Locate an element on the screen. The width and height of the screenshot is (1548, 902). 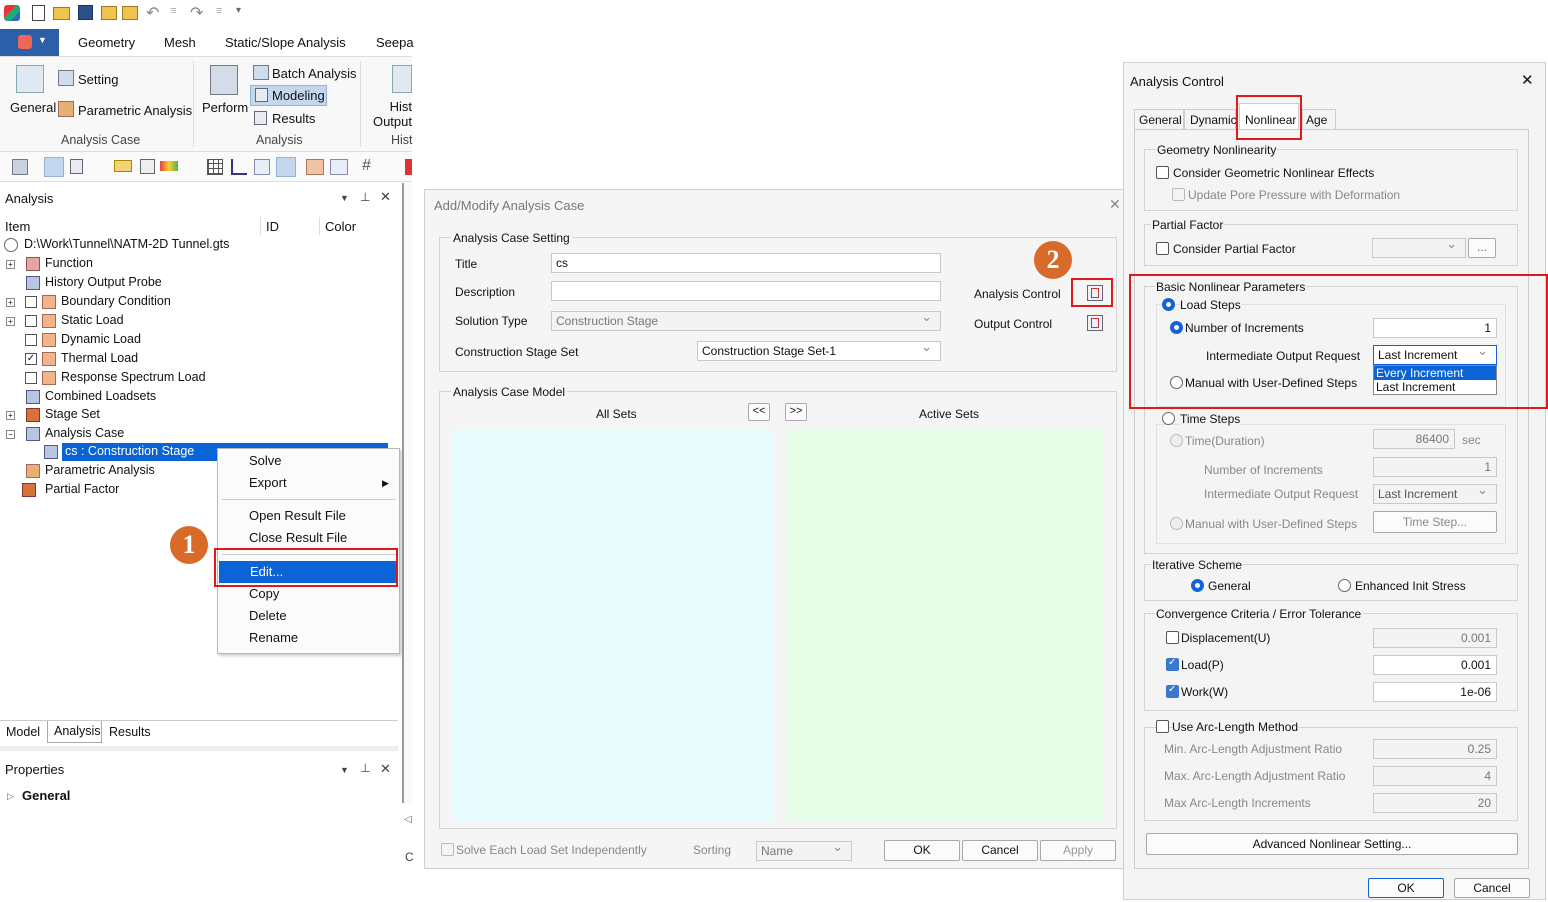
ts-number-of-increments-input: 1 is located at coordinates (1435, 467).